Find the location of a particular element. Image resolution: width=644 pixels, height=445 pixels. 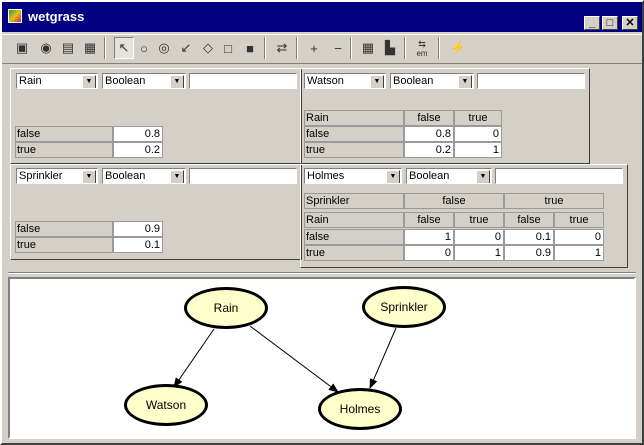

network-edges is located at coordinates (285, 359).